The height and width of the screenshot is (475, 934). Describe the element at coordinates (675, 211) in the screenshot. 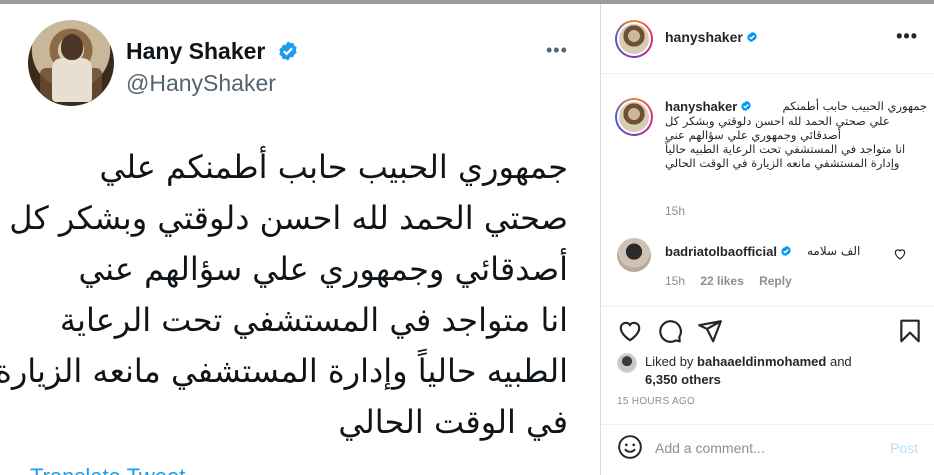

I see `caption-timestamp: 15h` at that location.